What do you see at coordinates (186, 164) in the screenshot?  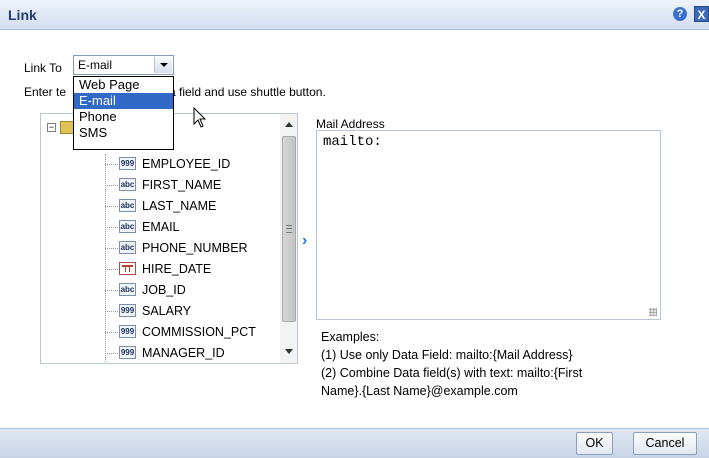 I see `tree-item-label: EMPLOYEE_ID` at bounding box center [186, 164].